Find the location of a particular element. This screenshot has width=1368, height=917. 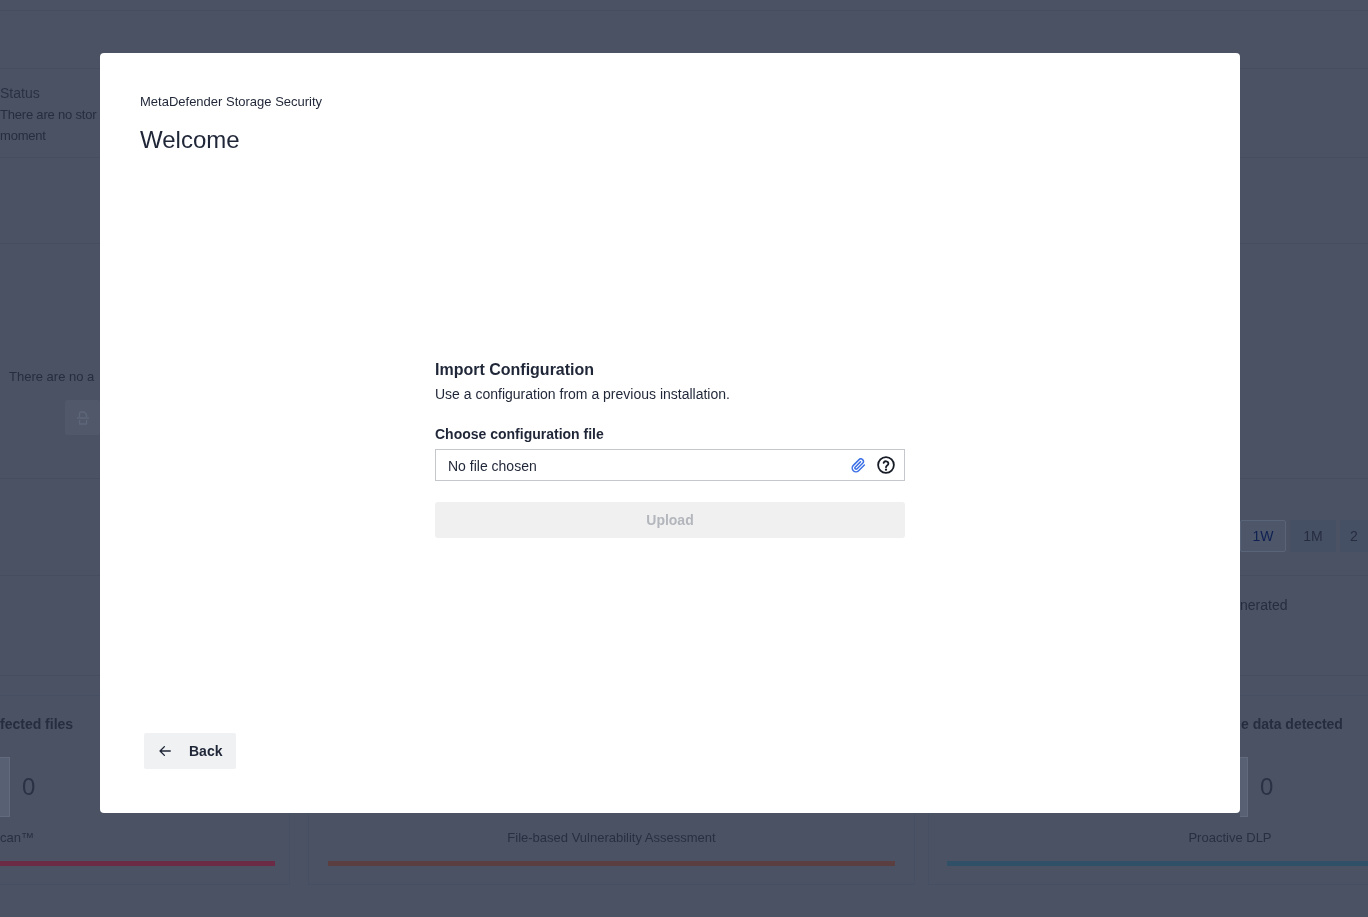

section-title: Import Configuration is located at coordinates (515, 370).